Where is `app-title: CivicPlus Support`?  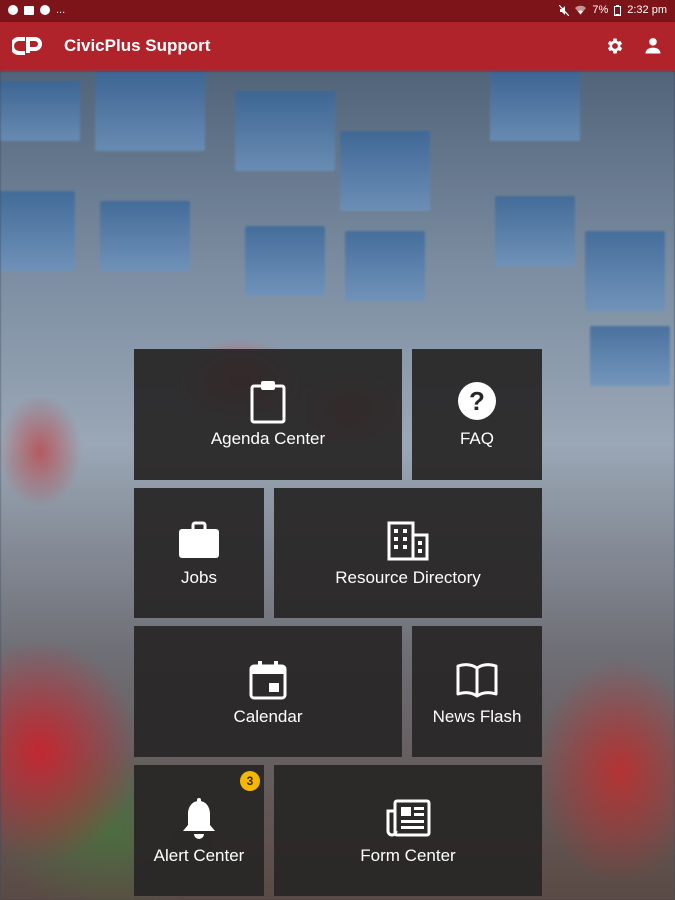 app-title: CivicPlus Support is located at coordinates (137, 45).